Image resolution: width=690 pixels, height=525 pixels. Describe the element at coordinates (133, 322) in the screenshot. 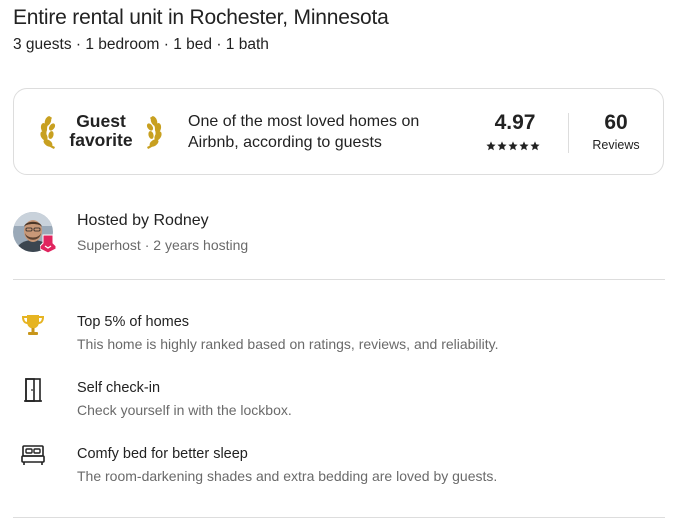

I see `highlight-title: Top 5% of homes` at that location.